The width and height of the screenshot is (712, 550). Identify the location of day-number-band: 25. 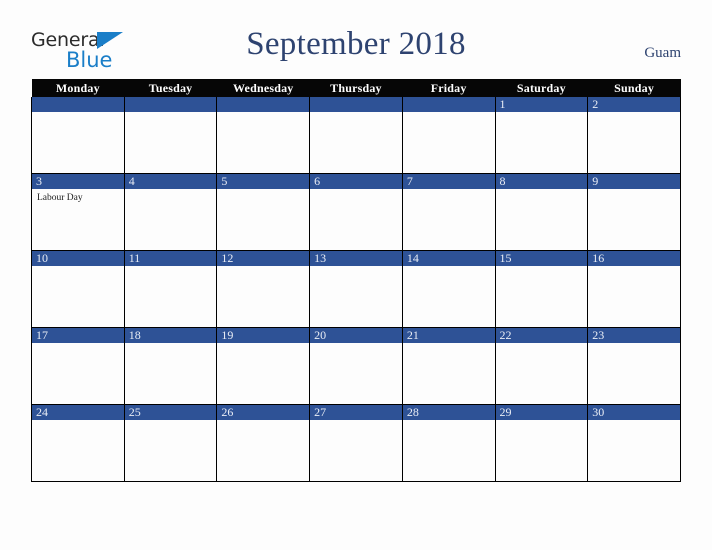
(170, 412).